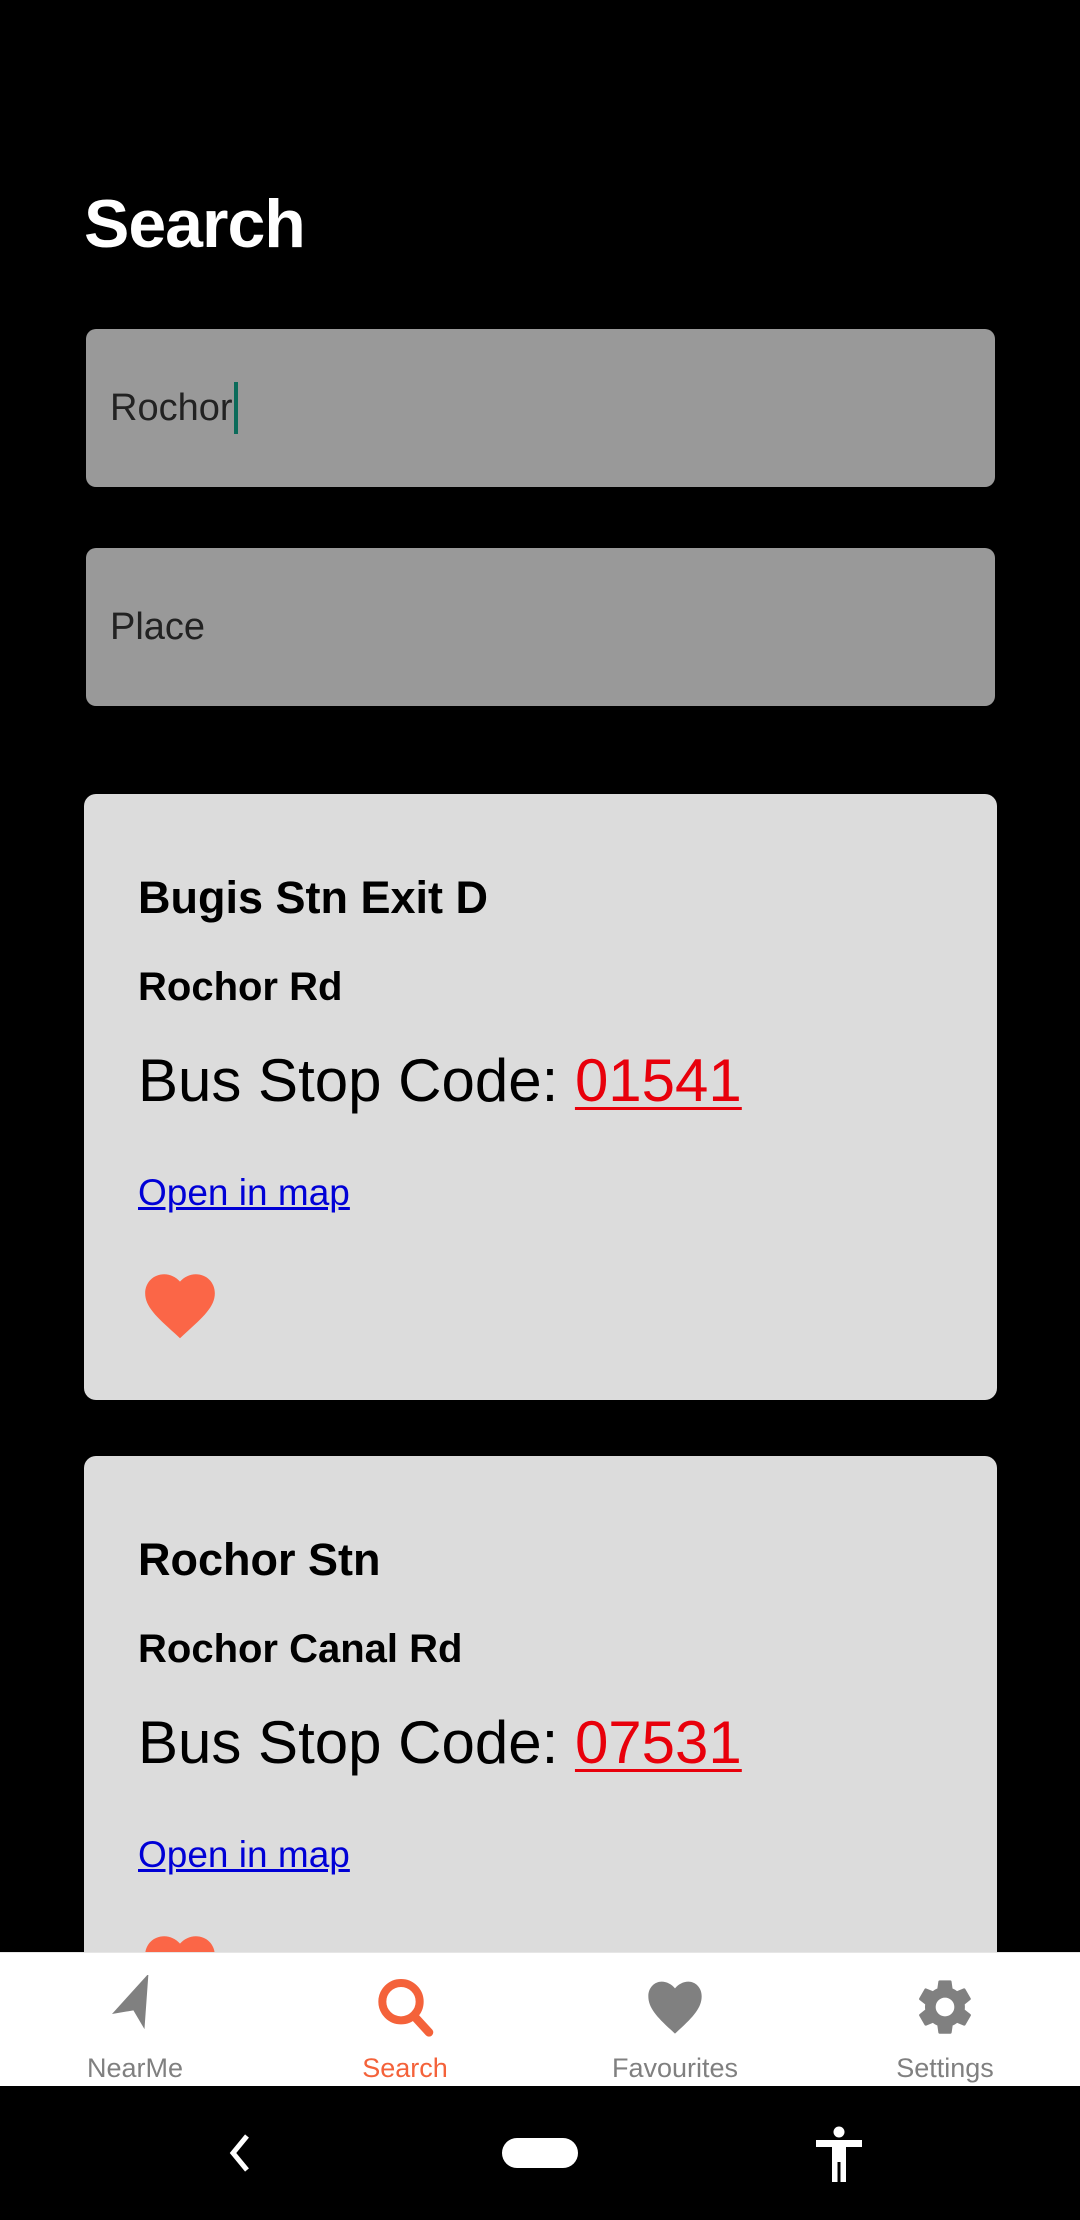 The width and height of the screenshot is (1080, 2220). Describe the element at coordinates (135, 2068) in the screenshot. I see `tab-label: NearMe` at that location.